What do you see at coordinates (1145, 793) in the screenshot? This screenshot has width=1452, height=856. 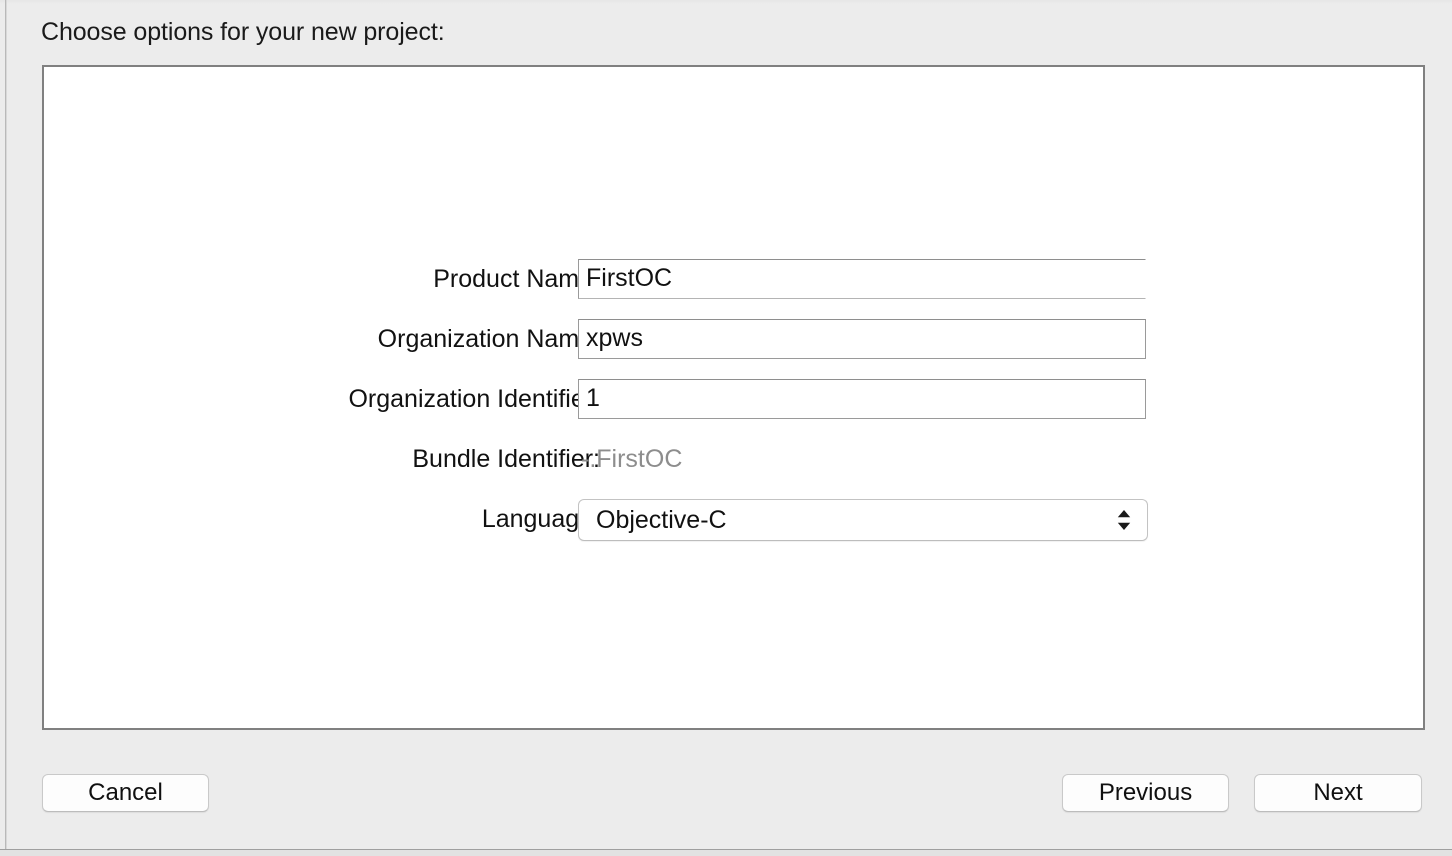 I see `previous-button: Previous` at bounding box center [1145, 793].